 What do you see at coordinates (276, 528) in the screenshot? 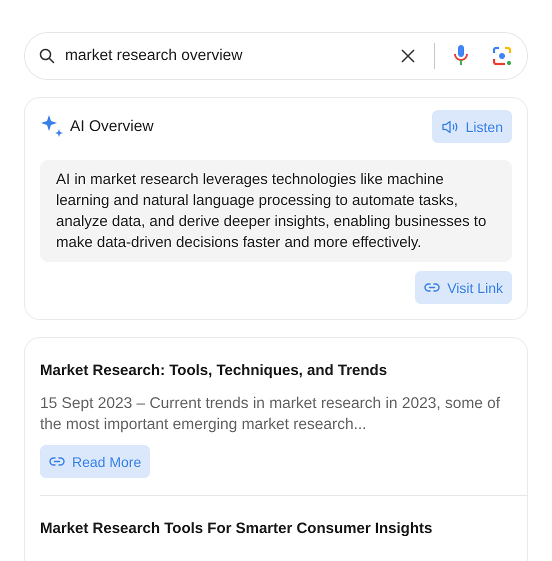
I see `result-title: Market Research Tools For Smarter Consumer Insights` at bounding box center [276, 528].